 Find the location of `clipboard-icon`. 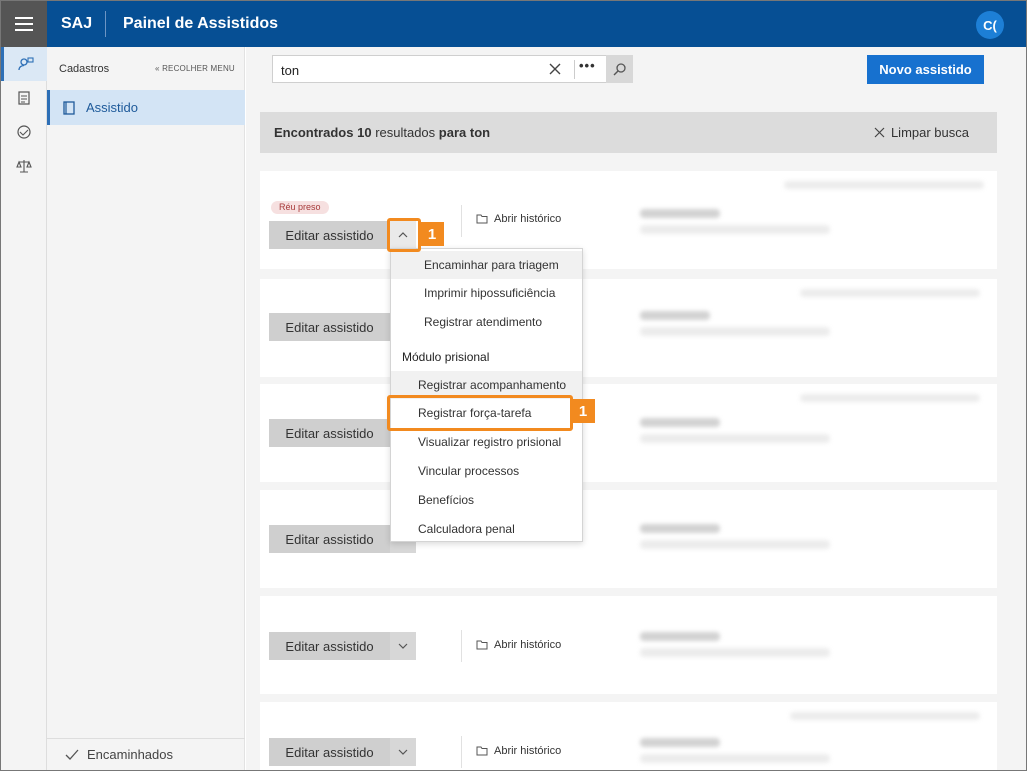

clipboard-icon is located at coordinates (24, 98).